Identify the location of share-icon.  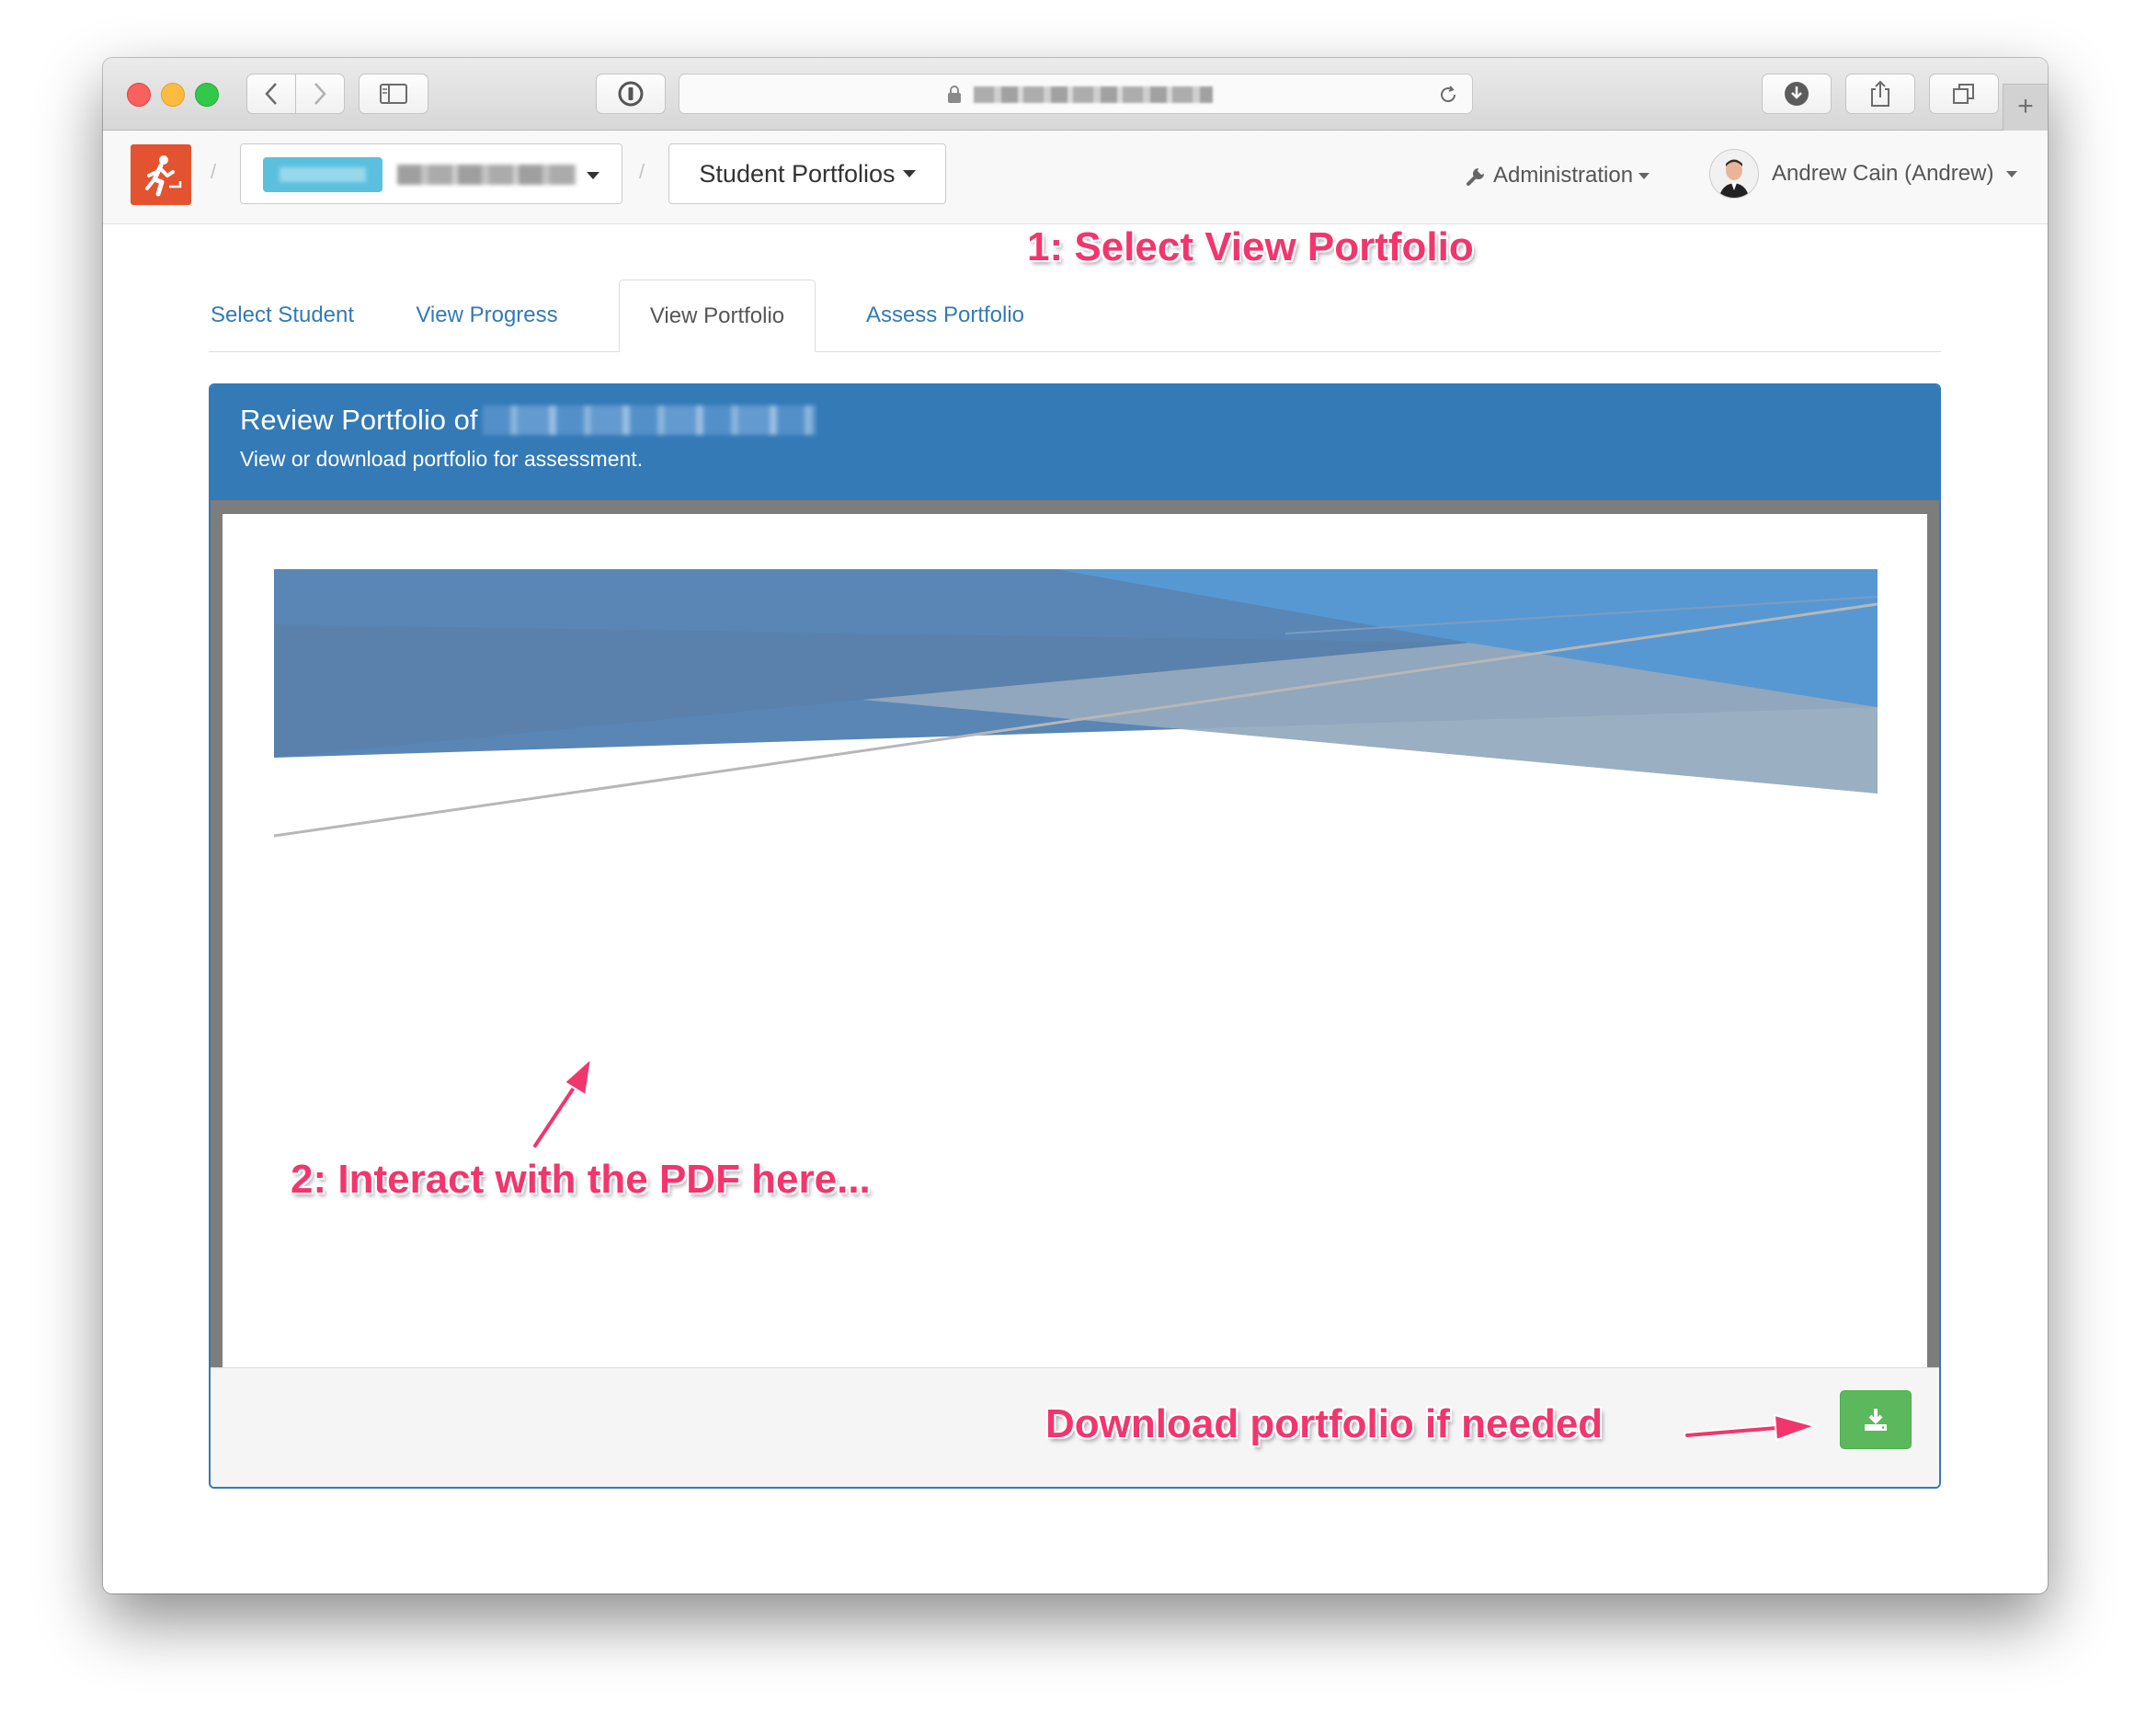
(1880, 93).